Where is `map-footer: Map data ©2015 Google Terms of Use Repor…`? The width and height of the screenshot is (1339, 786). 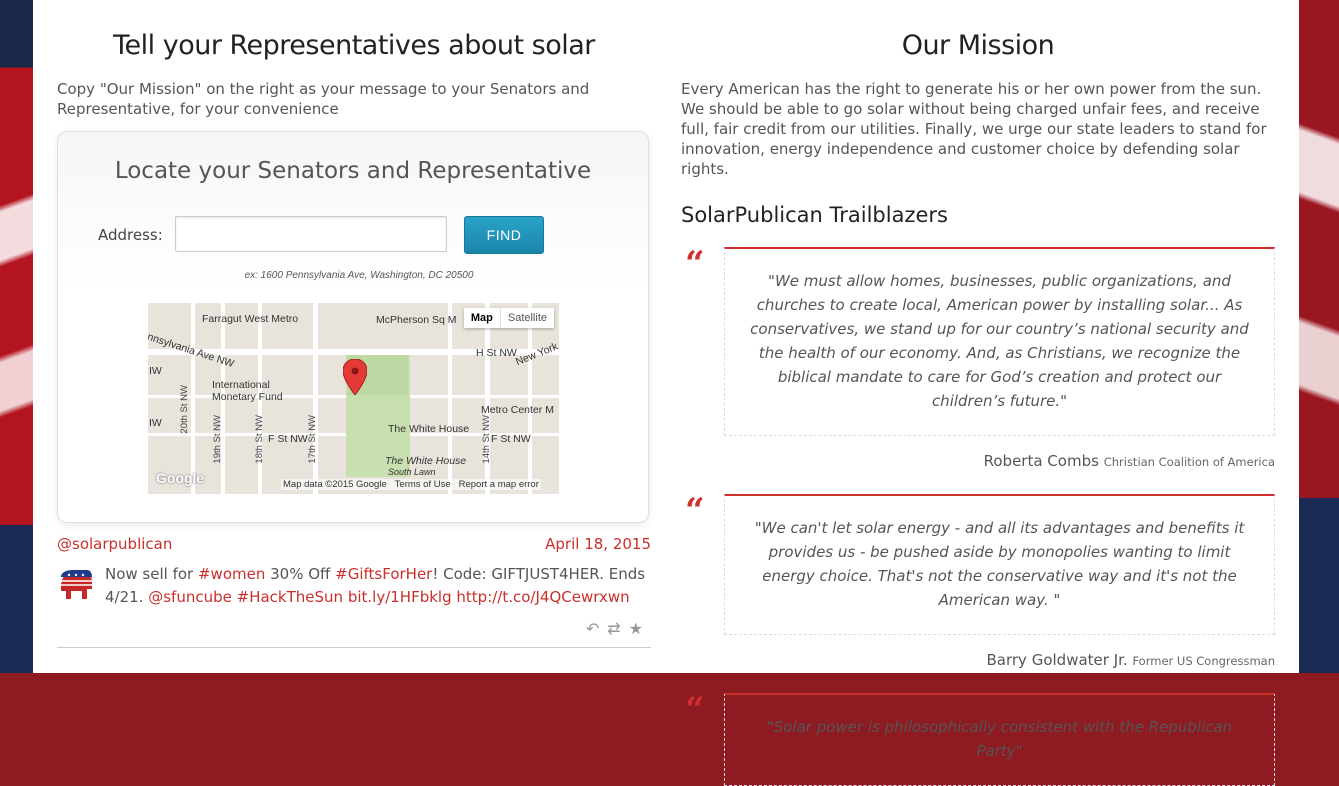 map-footer: Map data ©2015 Google Terms of Use Repor… is located at coordinates (411, 484).